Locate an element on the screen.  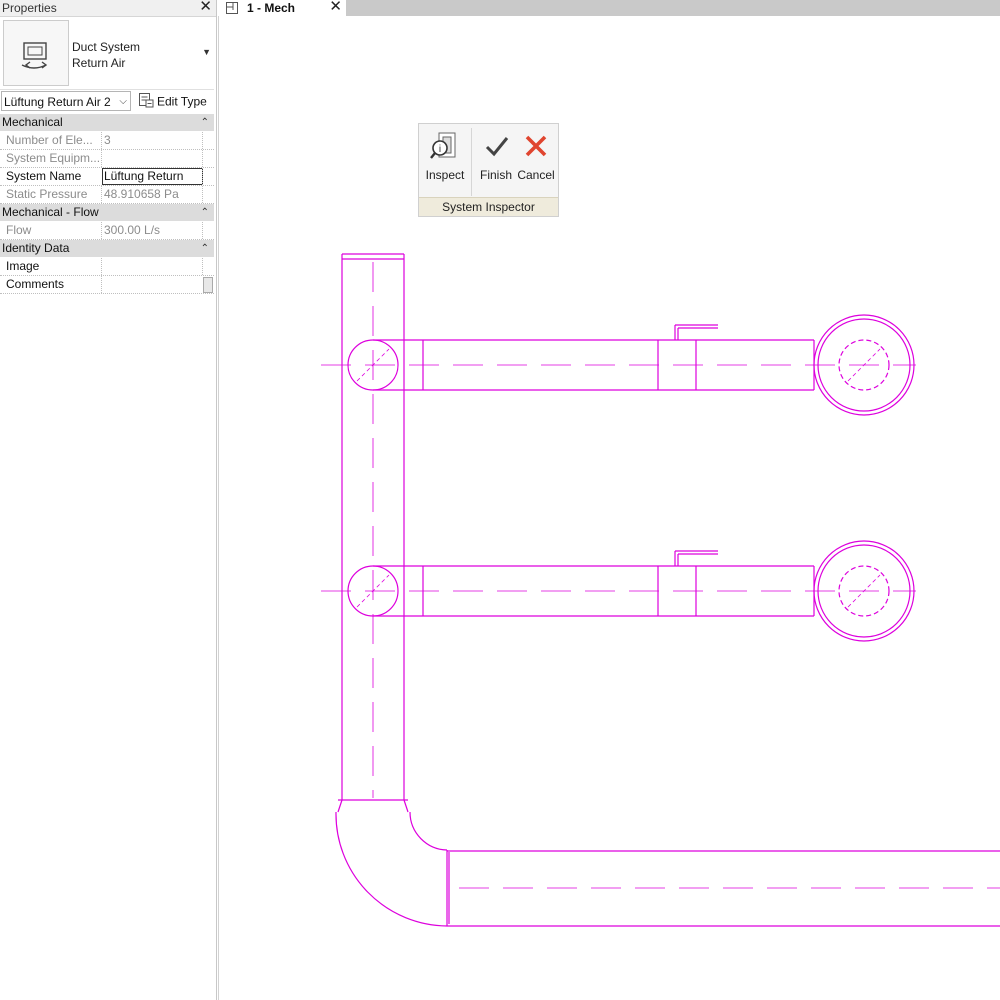
category-mechanical-flow: Mechanical - Flow ⌃ is located at coordinates (107, 213).